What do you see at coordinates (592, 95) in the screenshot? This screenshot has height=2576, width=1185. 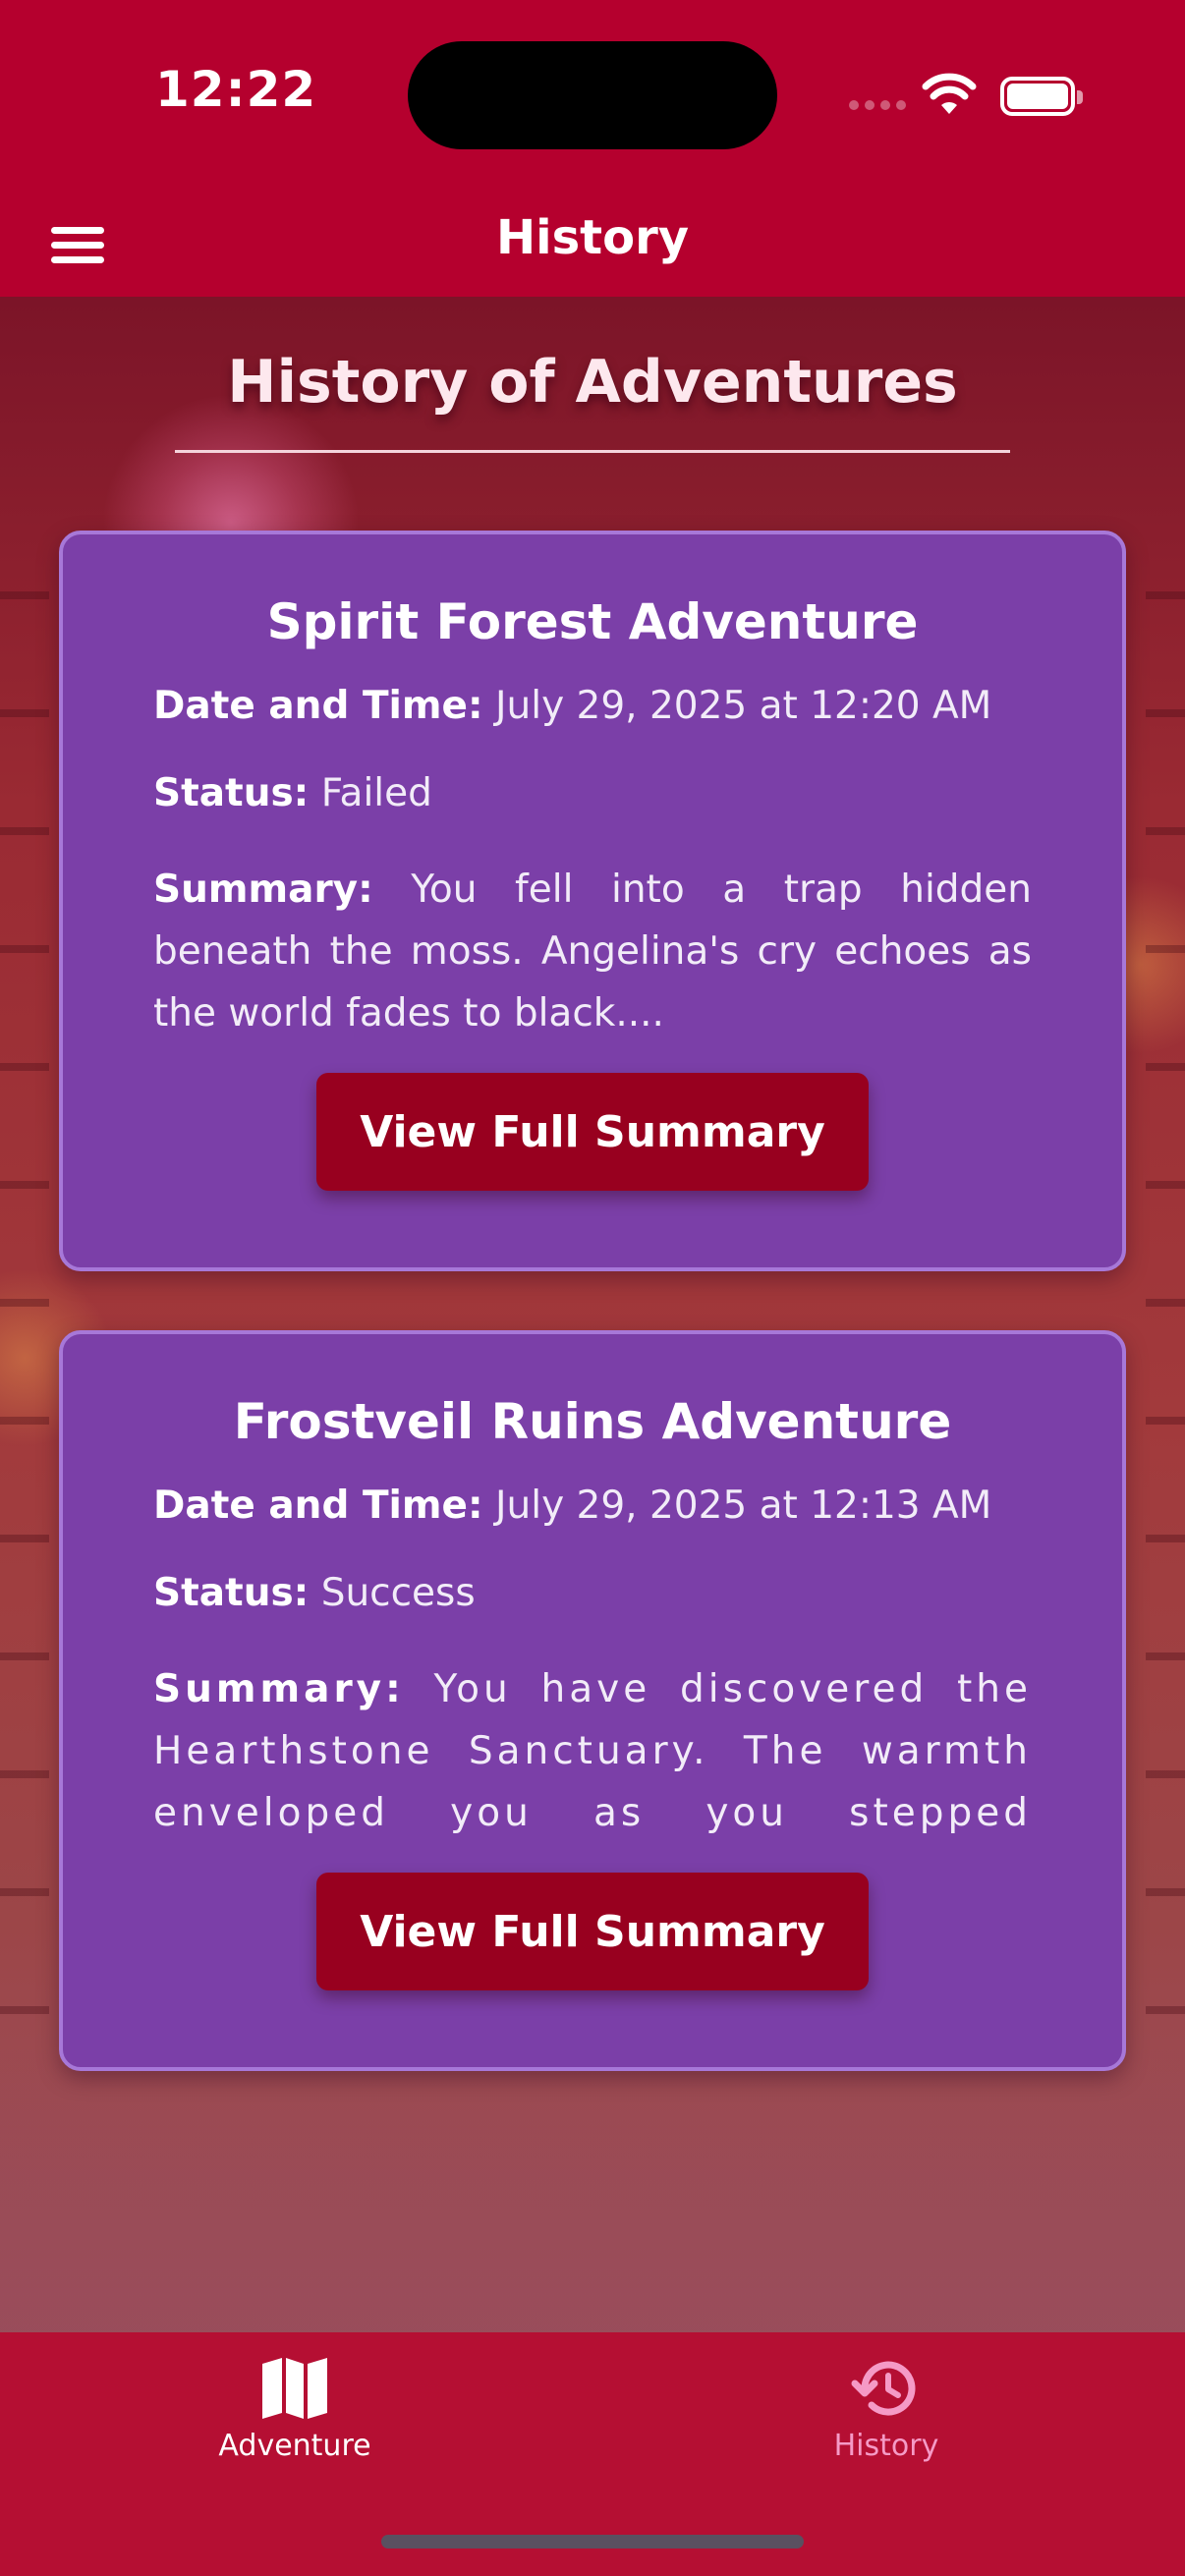 I see `dynamic-island` at bounding box center [592, 95].